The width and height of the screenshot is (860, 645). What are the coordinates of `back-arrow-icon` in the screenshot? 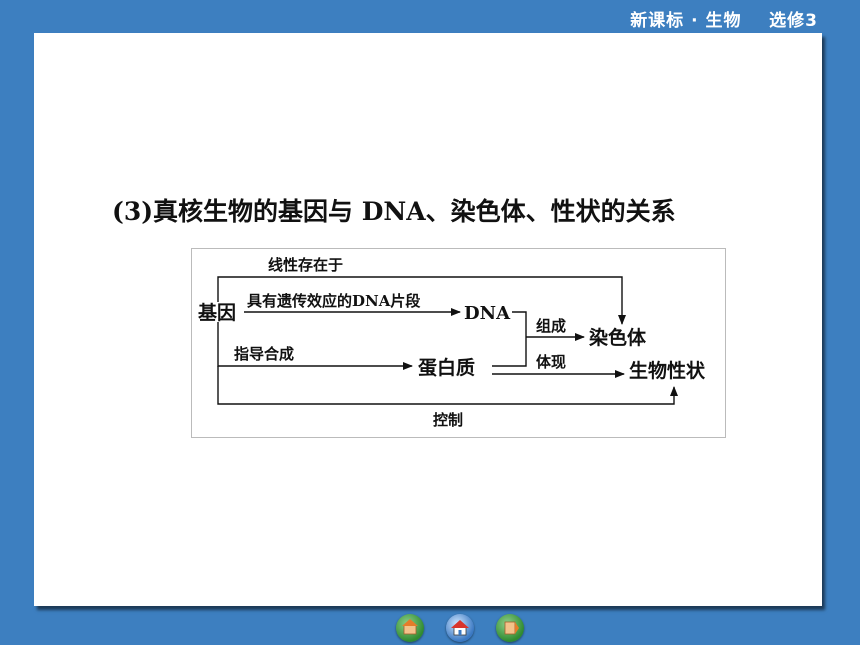 It's located at (410, 627).